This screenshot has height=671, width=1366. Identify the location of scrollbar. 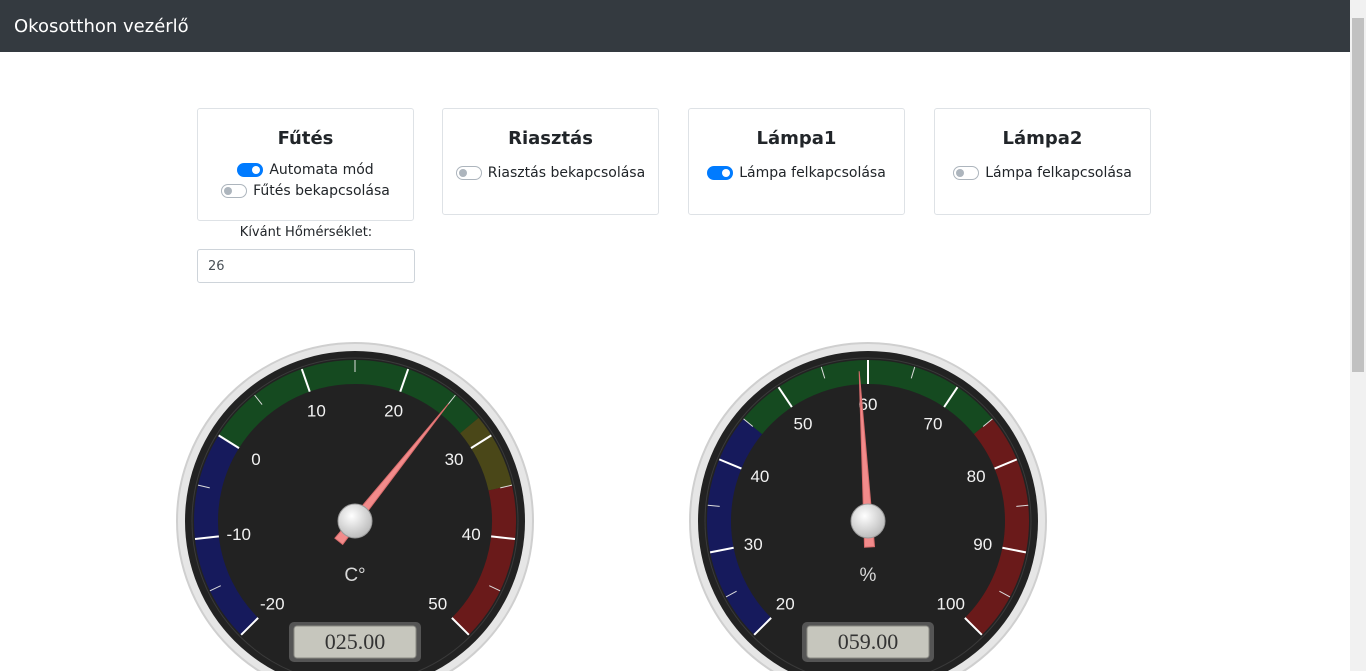
(1358, 335).